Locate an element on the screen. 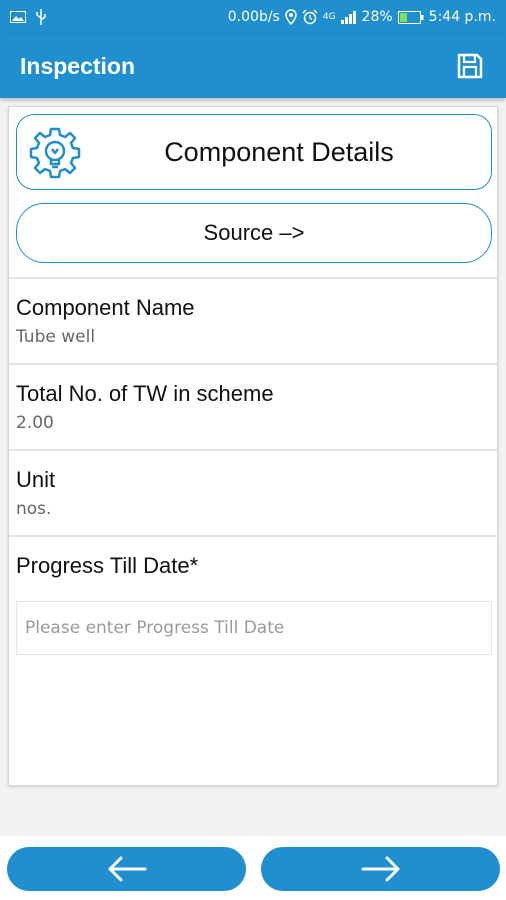 This screenshot has width=506, height=900. field-total-tw: Total No. of TW in scheme 2.00 is located at coordinates (253, 406).